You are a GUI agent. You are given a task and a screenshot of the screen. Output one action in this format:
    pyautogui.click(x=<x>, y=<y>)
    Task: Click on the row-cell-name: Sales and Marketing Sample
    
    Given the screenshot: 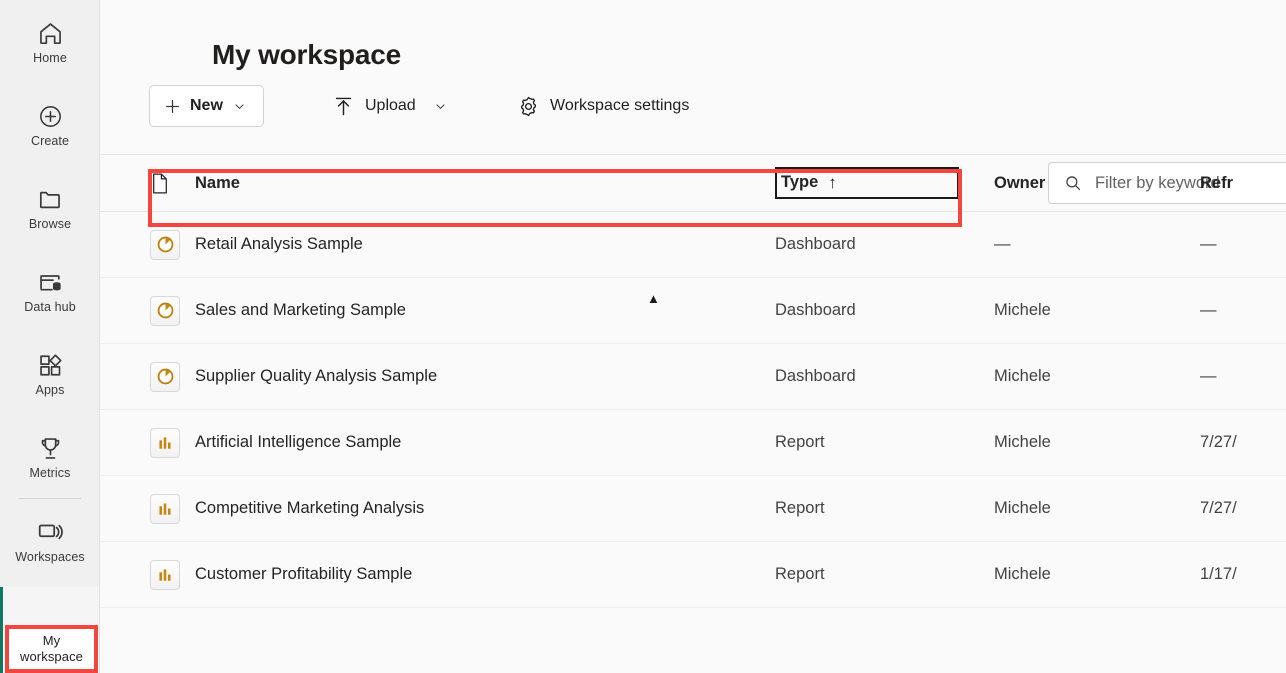 What is the action you would take?
    pyautogui.click(x=485, y=310)
    